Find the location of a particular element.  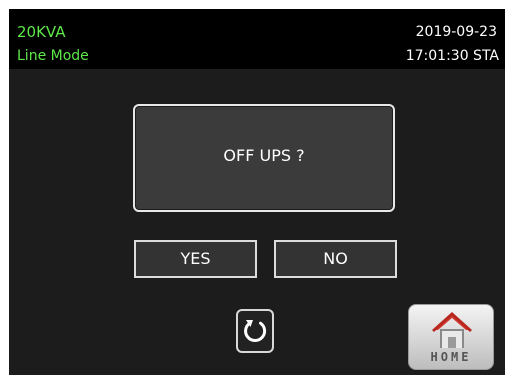

date-display: 2019-09-23 is located at coordinates (456, 32).